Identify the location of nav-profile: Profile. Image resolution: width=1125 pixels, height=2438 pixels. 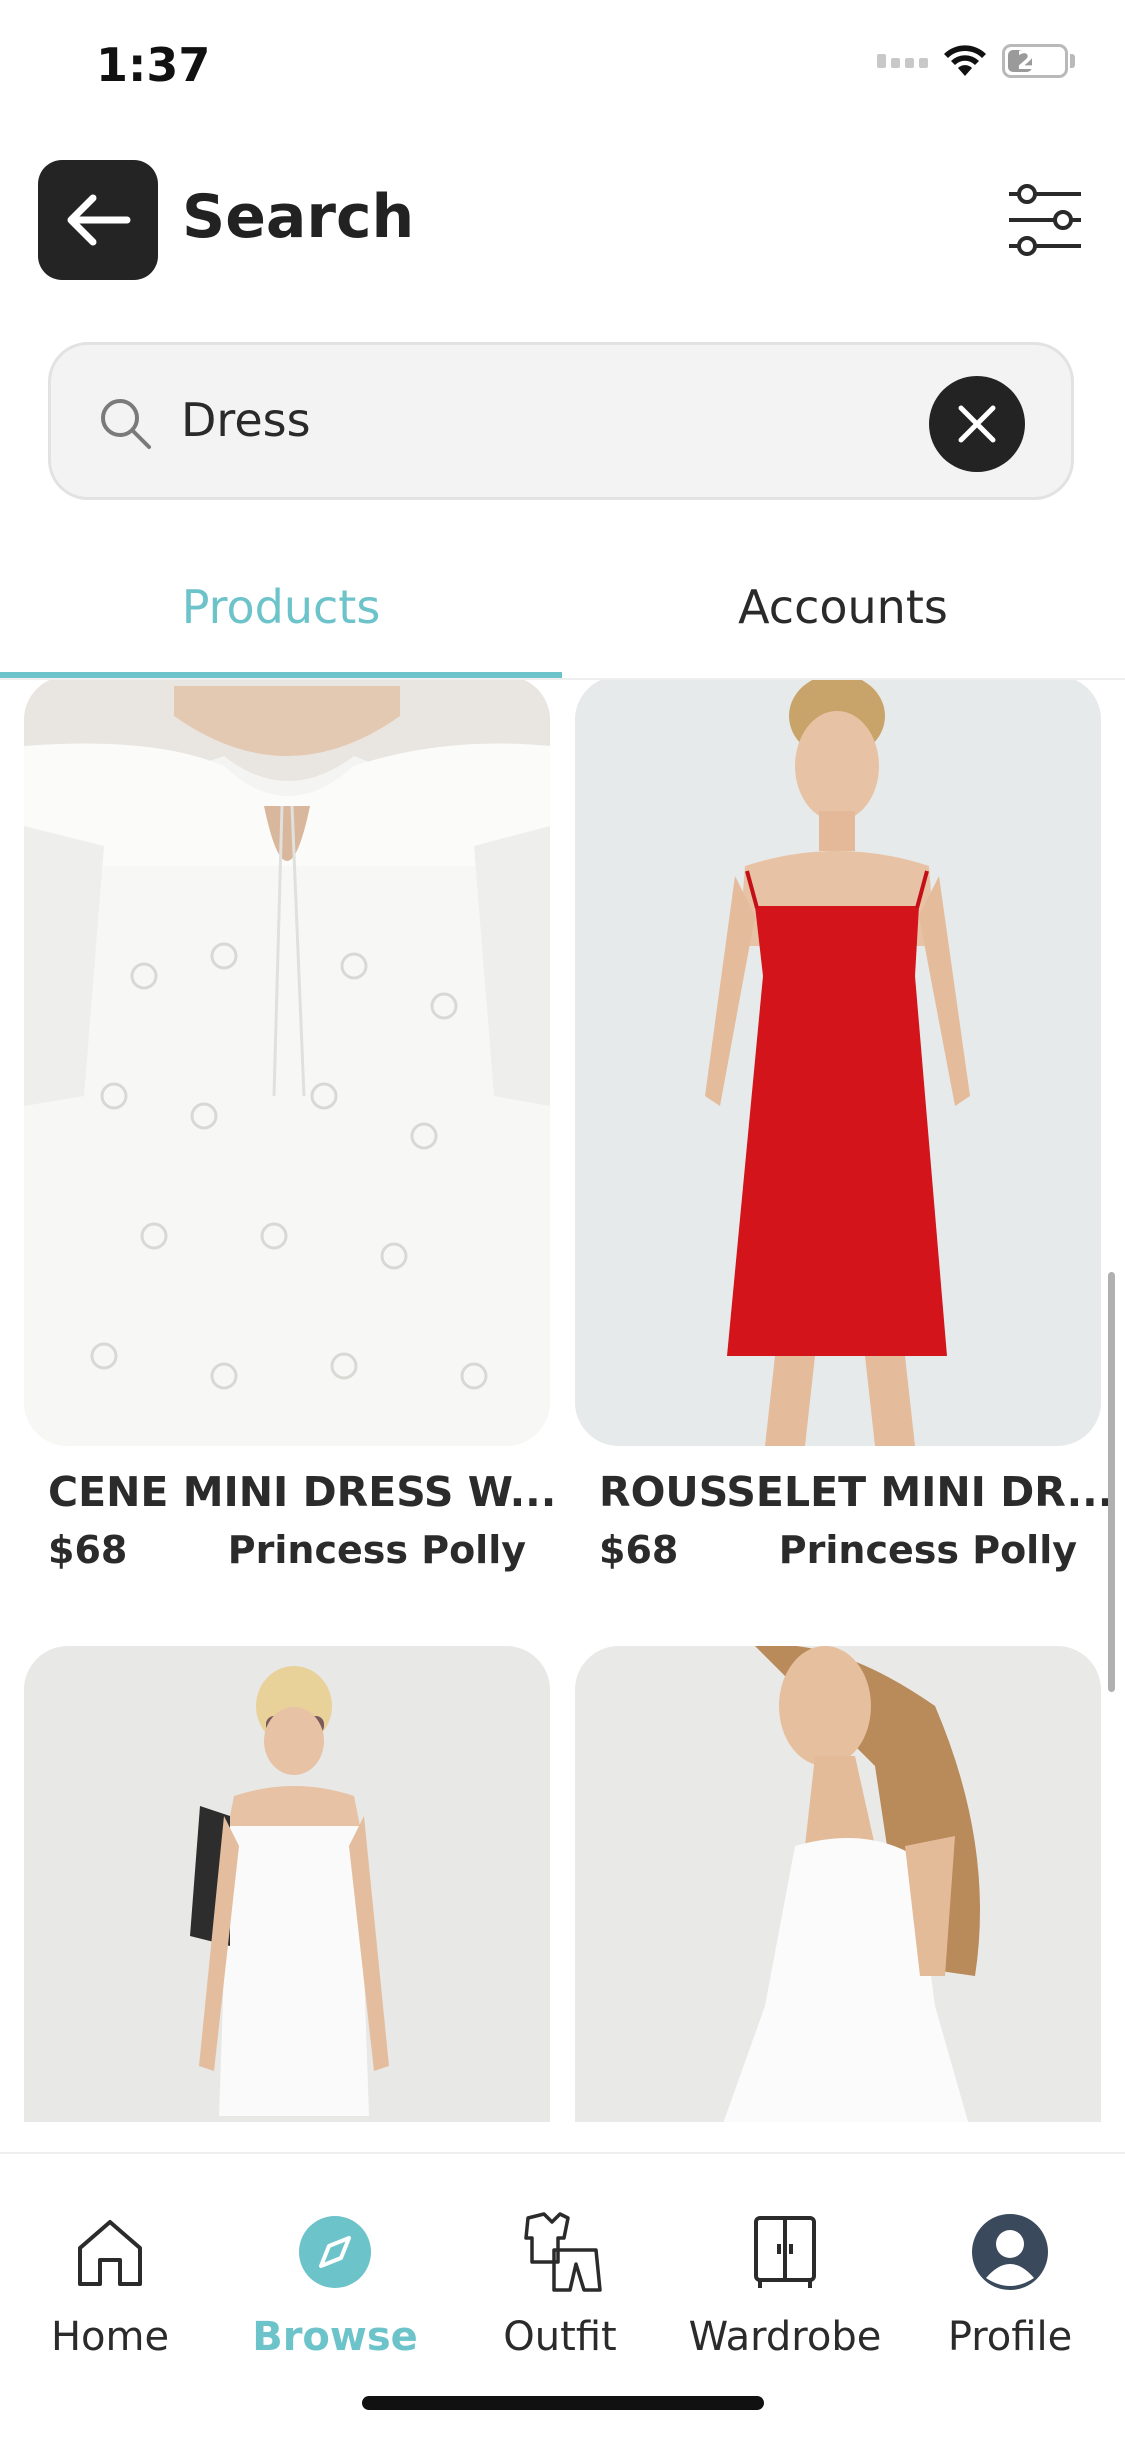
(1010, 2282).